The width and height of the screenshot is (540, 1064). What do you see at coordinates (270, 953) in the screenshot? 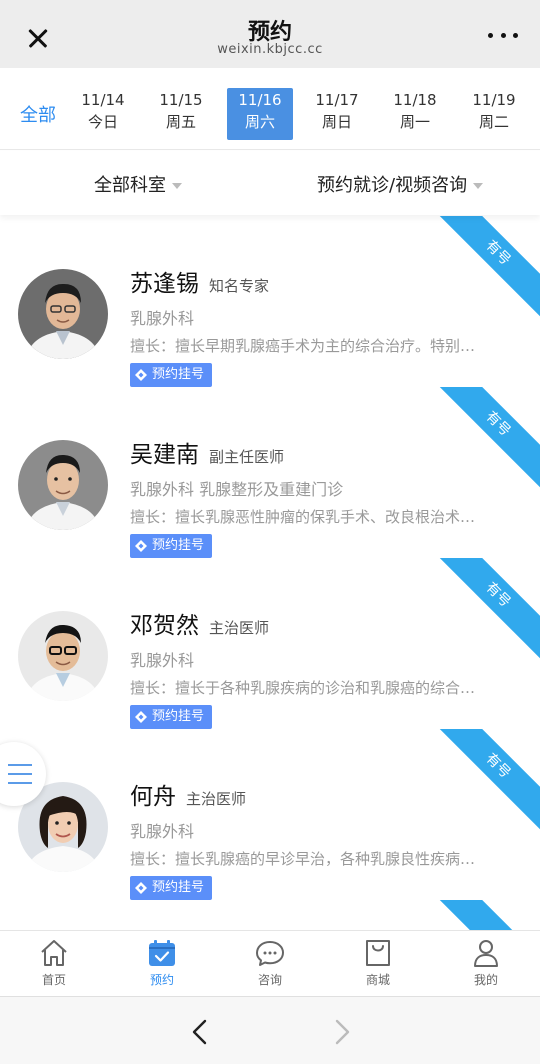
I see `chat-icon` at bounding box center [270, 953].